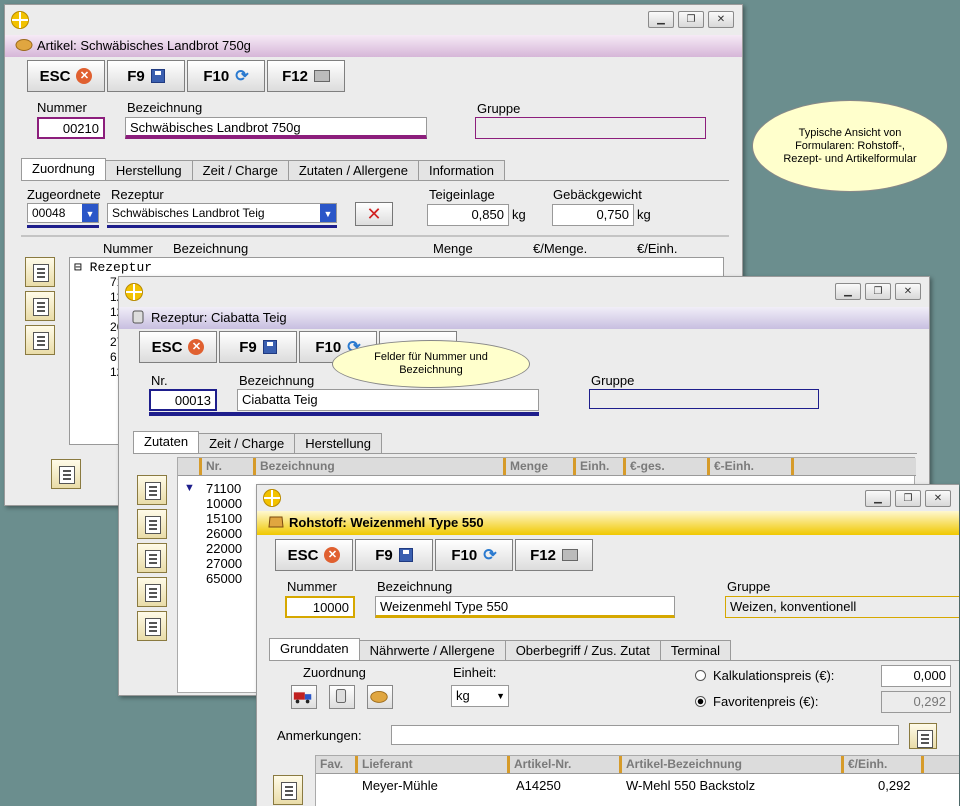  Describe the element at coordinates (566, 764) in the screenshot. I see `col-artikel-nr: Artikel-Nr.` at that location.